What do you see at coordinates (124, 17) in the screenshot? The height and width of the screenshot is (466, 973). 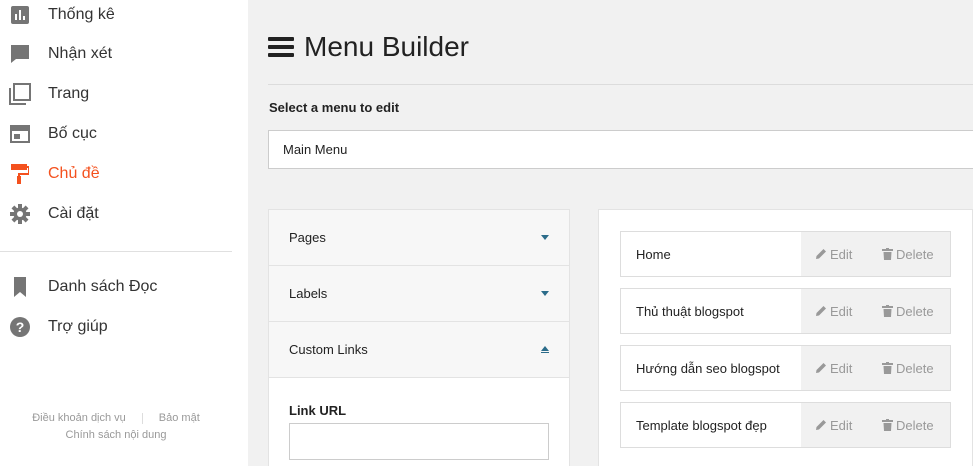 I see `sidebar-item-stats: Thống kê` at bounding box center [124, 17].